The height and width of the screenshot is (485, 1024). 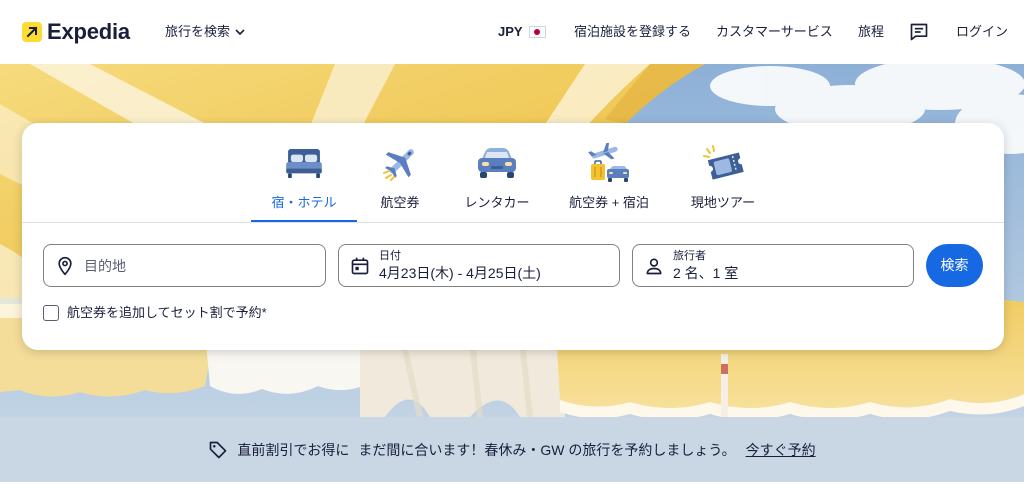 I want to click on calendar-icon, so click(x=360, y=266).